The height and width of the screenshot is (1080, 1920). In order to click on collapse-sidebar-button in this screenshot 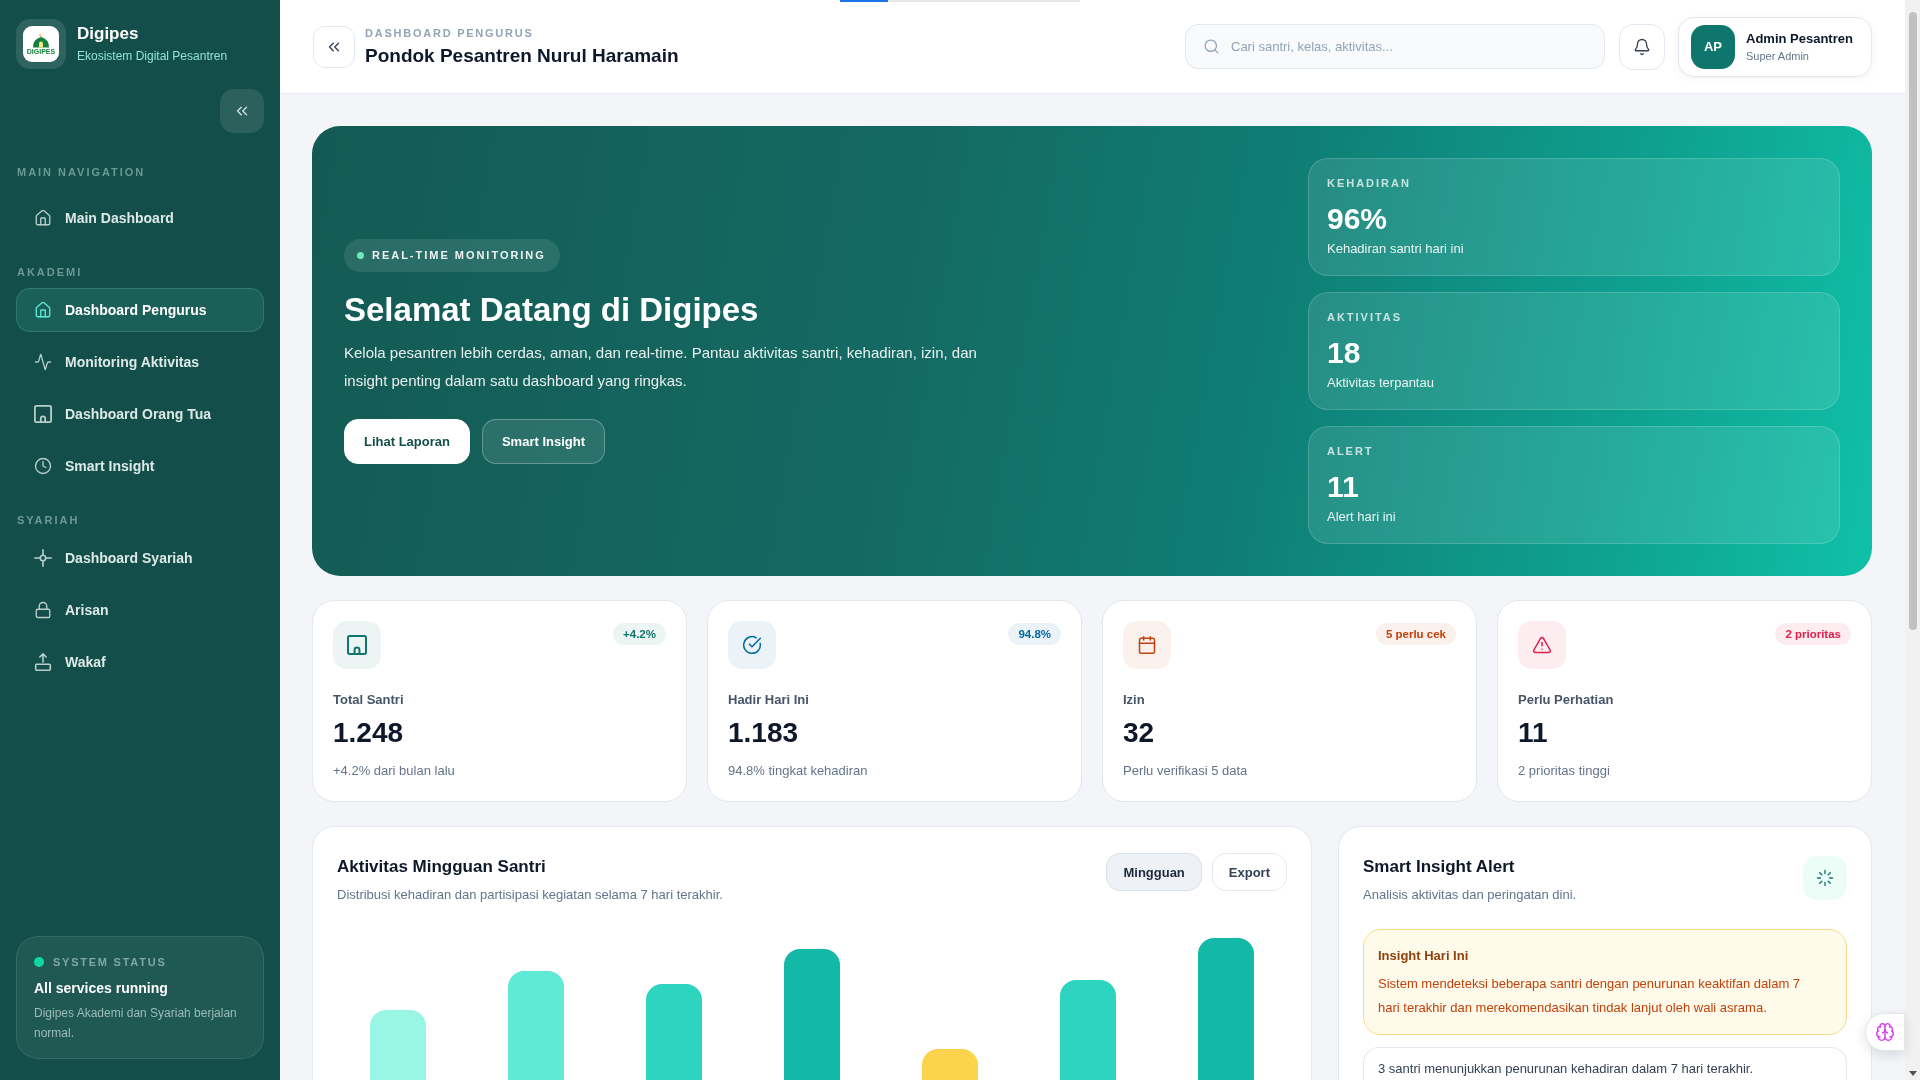, I will do `click(242, 111)`.